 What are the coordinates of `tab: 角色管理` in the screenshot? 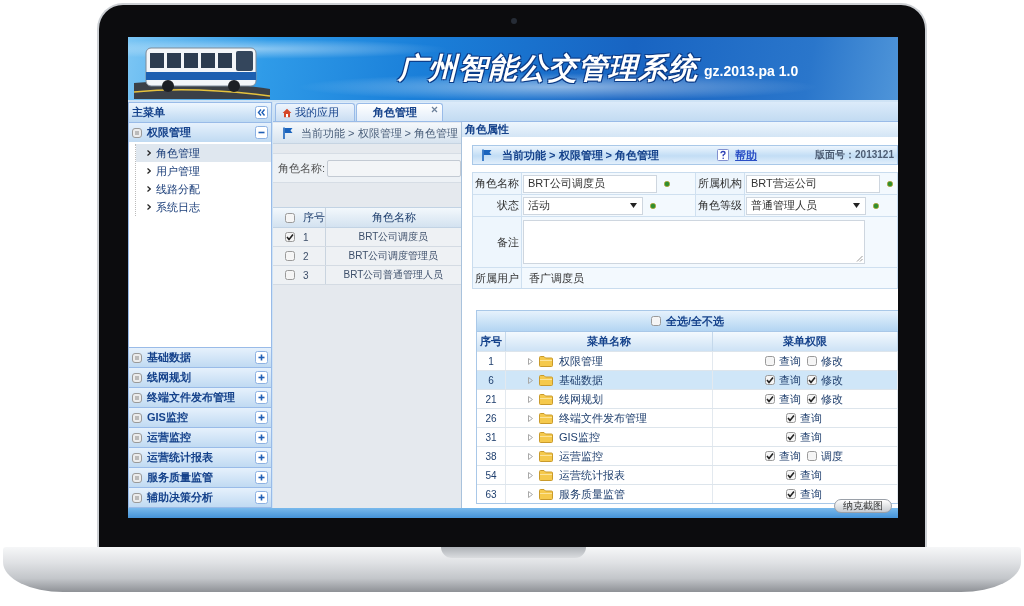 It's located at (399, 112).